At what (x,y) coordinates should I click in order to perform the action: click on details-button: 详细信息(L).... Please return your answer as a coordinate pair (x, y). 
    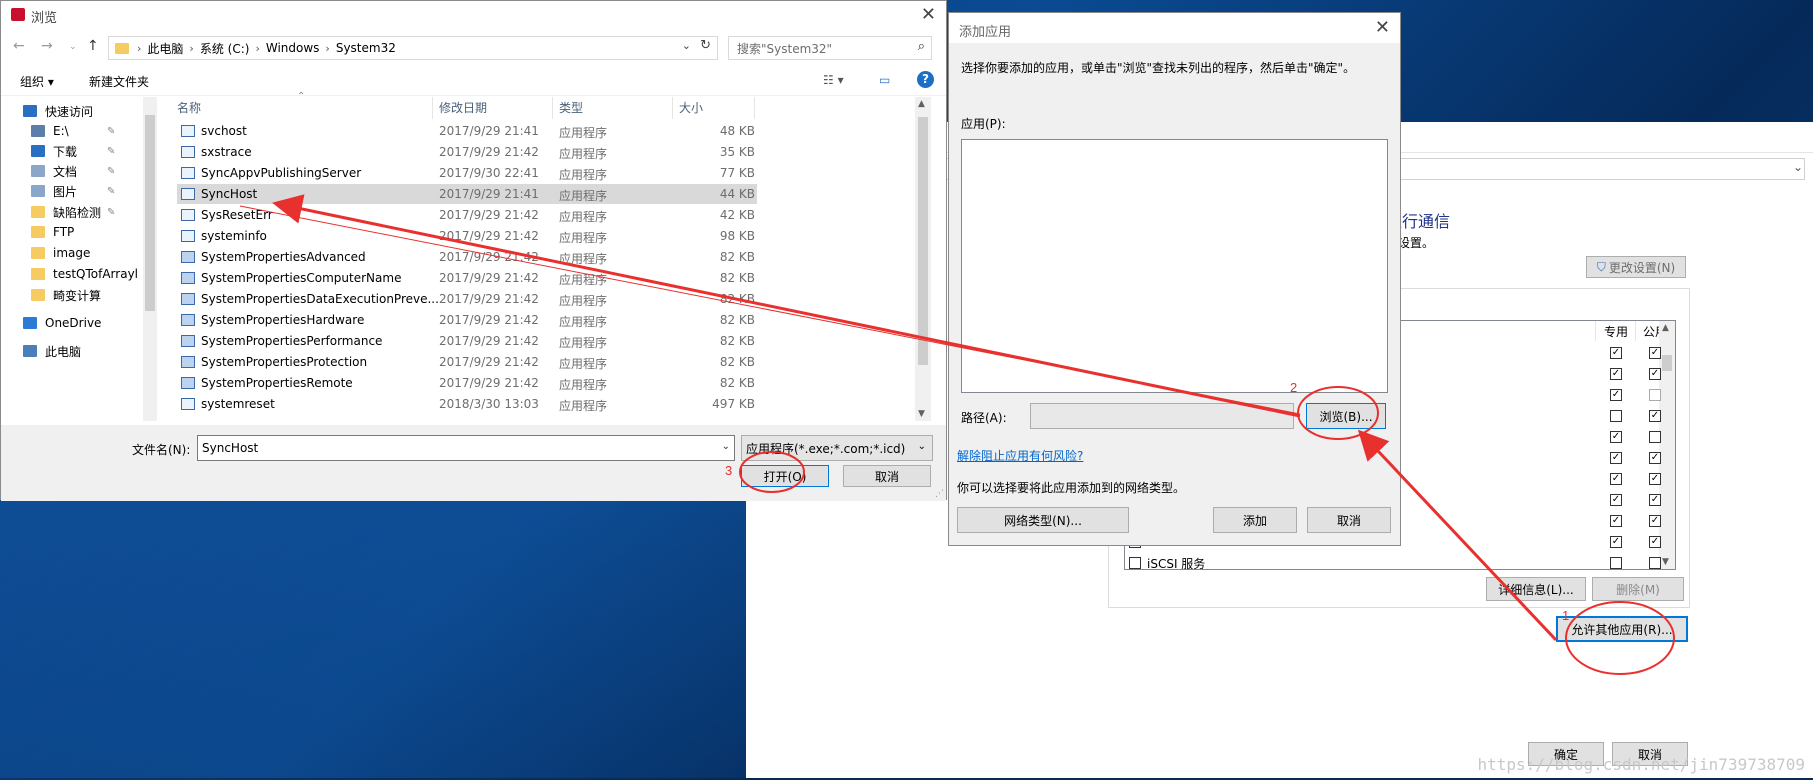
    Looking at the image, I should click on (1536, 589).